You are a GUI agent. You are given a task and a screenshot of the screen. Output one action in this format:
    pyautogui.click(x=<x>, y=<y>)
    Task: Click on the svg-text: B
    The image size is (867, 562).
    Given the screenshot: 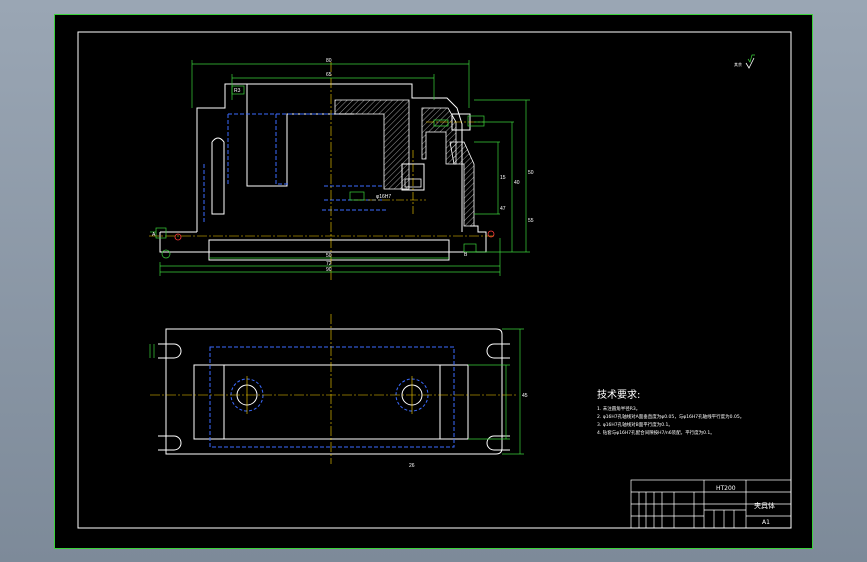 What is the action you would take?
    pyautogui.click(x=466, y=255)
    